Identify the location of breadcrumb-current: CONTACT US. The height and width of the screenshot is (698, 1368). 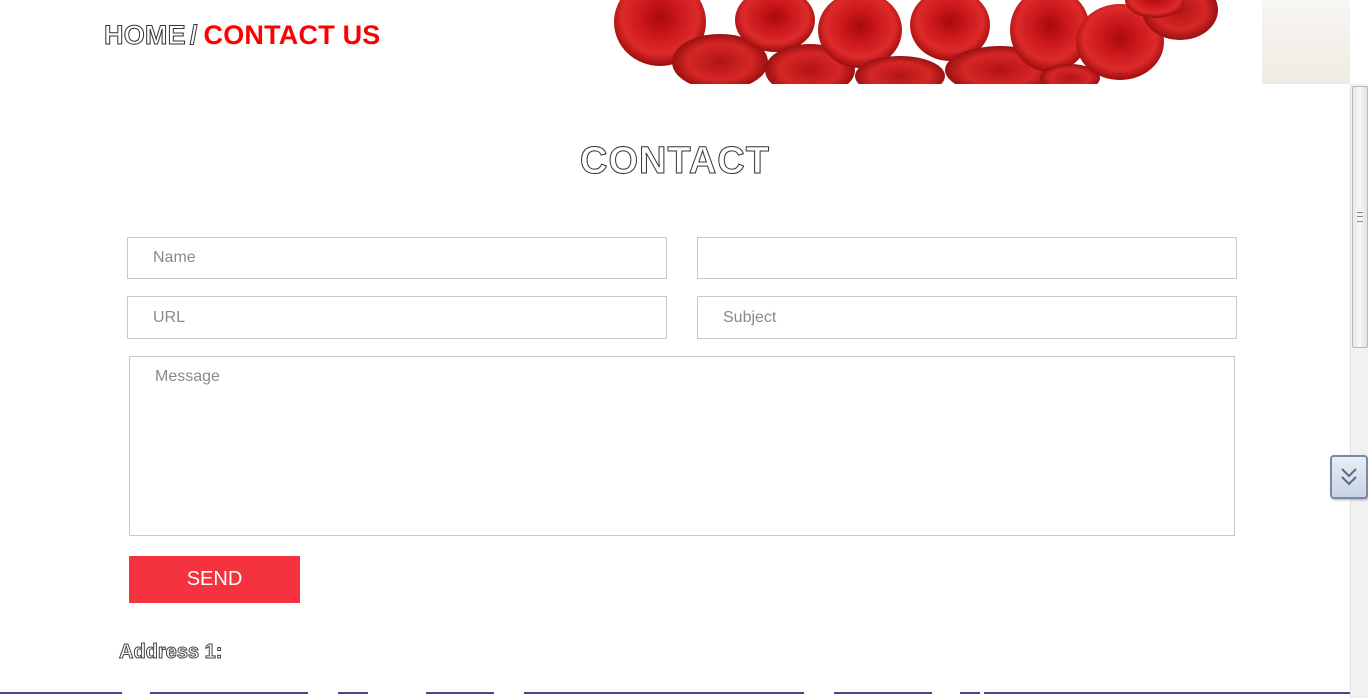
(292, 35).